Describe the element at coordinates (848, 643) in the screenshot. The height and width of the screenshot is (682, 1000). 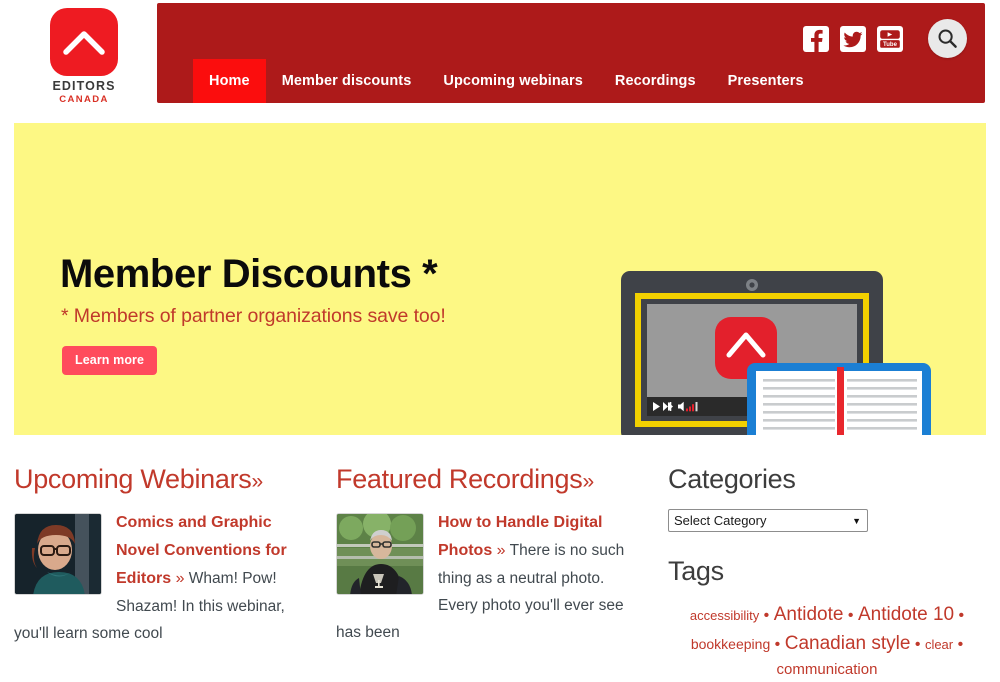
I see `tag-link: Canadian style` at that location.